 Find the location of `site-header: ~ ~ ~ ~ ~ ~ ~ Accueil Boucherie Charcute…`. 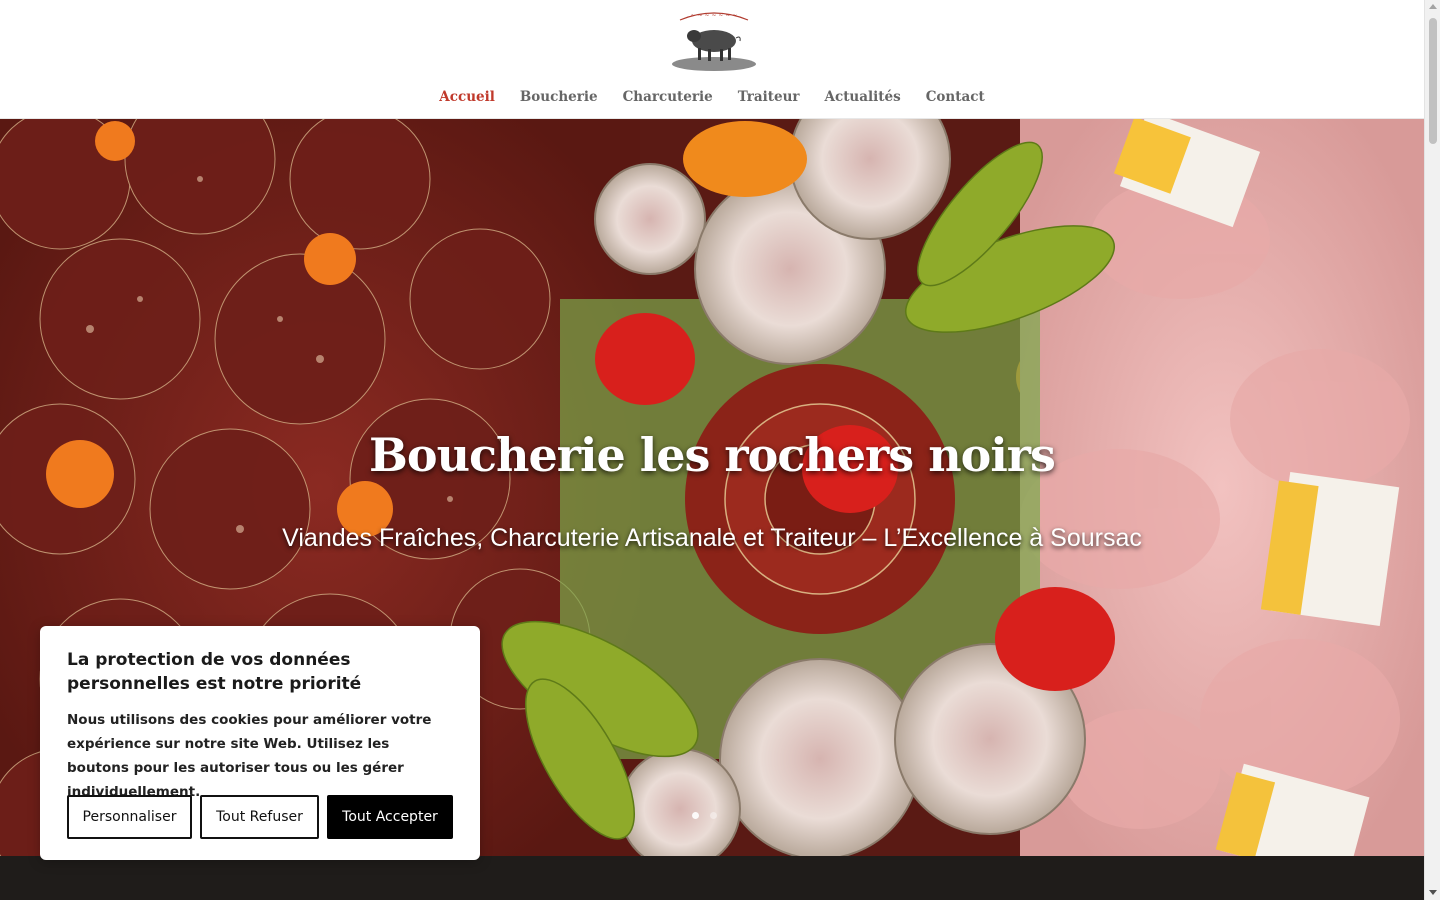

site-header: ~ ~ ~ ~ ~ ~ ~ Accueil Boucherie Charcute… is located at coordinates (712, 59).